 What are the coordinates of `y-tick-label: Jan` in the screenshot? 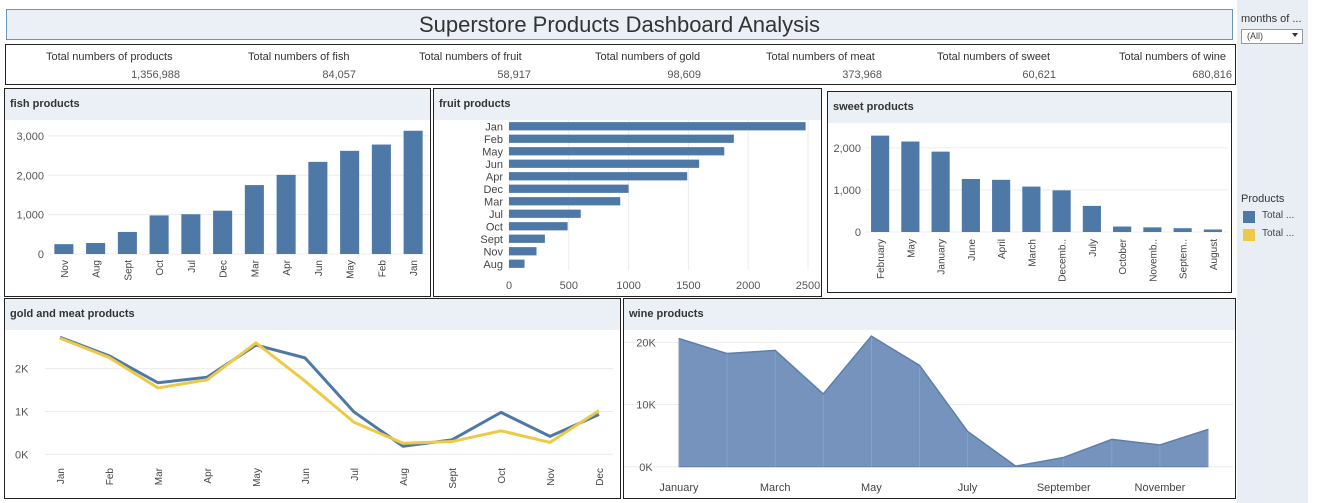 It's located at (494, 127).